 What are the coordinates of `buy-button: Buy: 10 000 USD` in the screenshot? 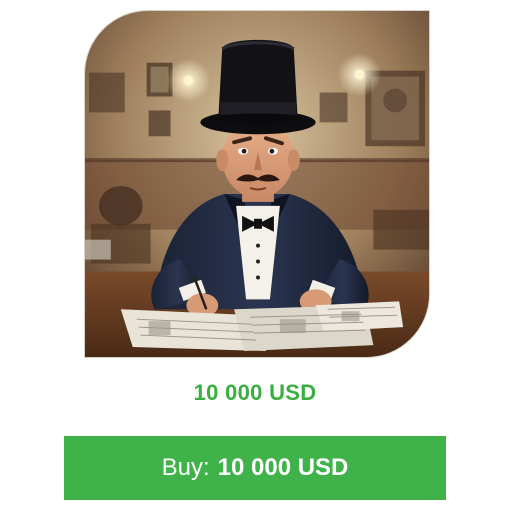 It's located at (255, 468).